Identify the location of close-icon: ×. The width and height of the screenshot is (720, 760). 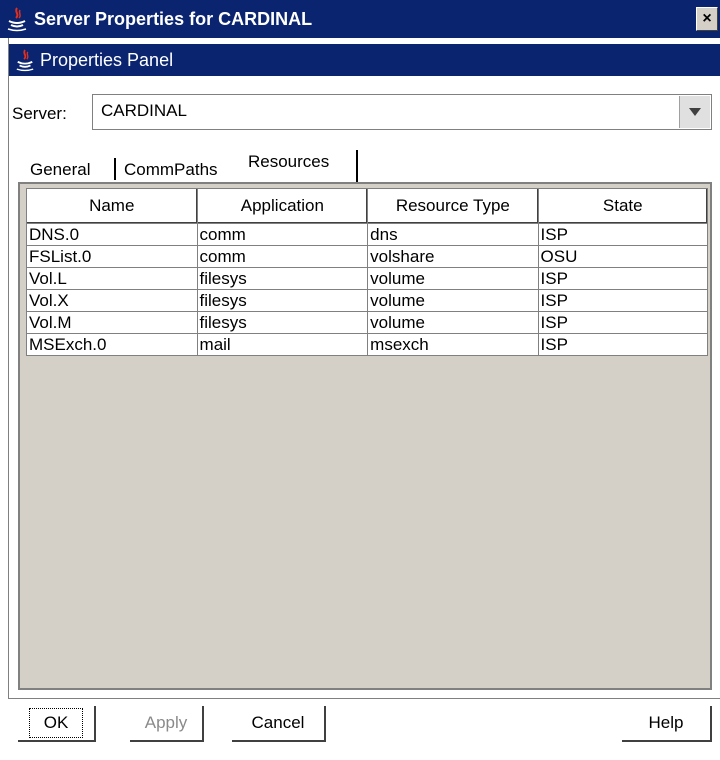
(707, 18).